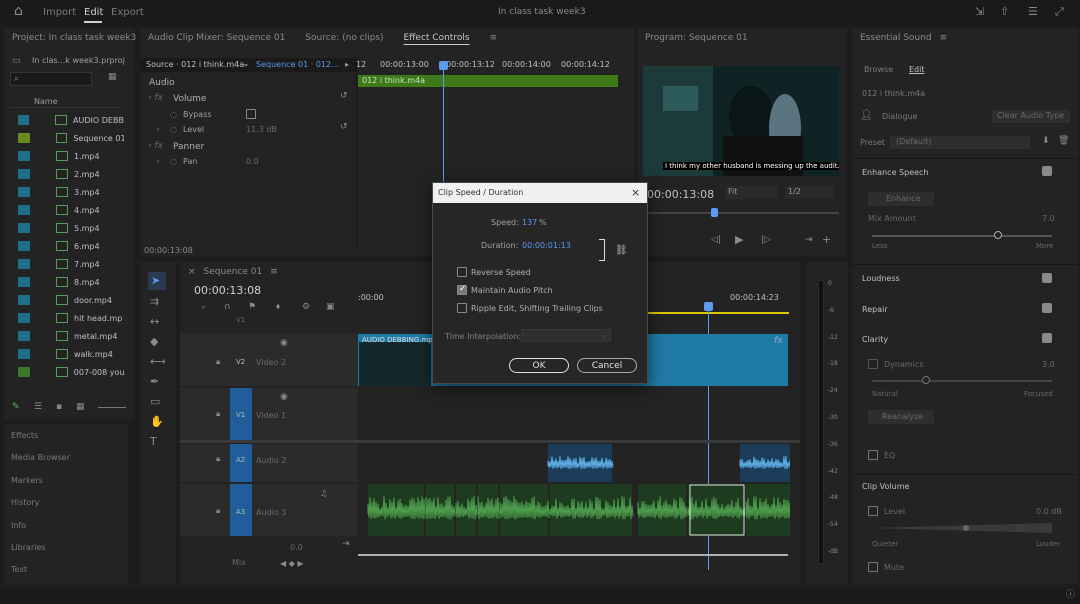 The height and width of the screenshot is (604, 1080). I want to click on track-a3-mic-icon: ♫, so click(323, 493).